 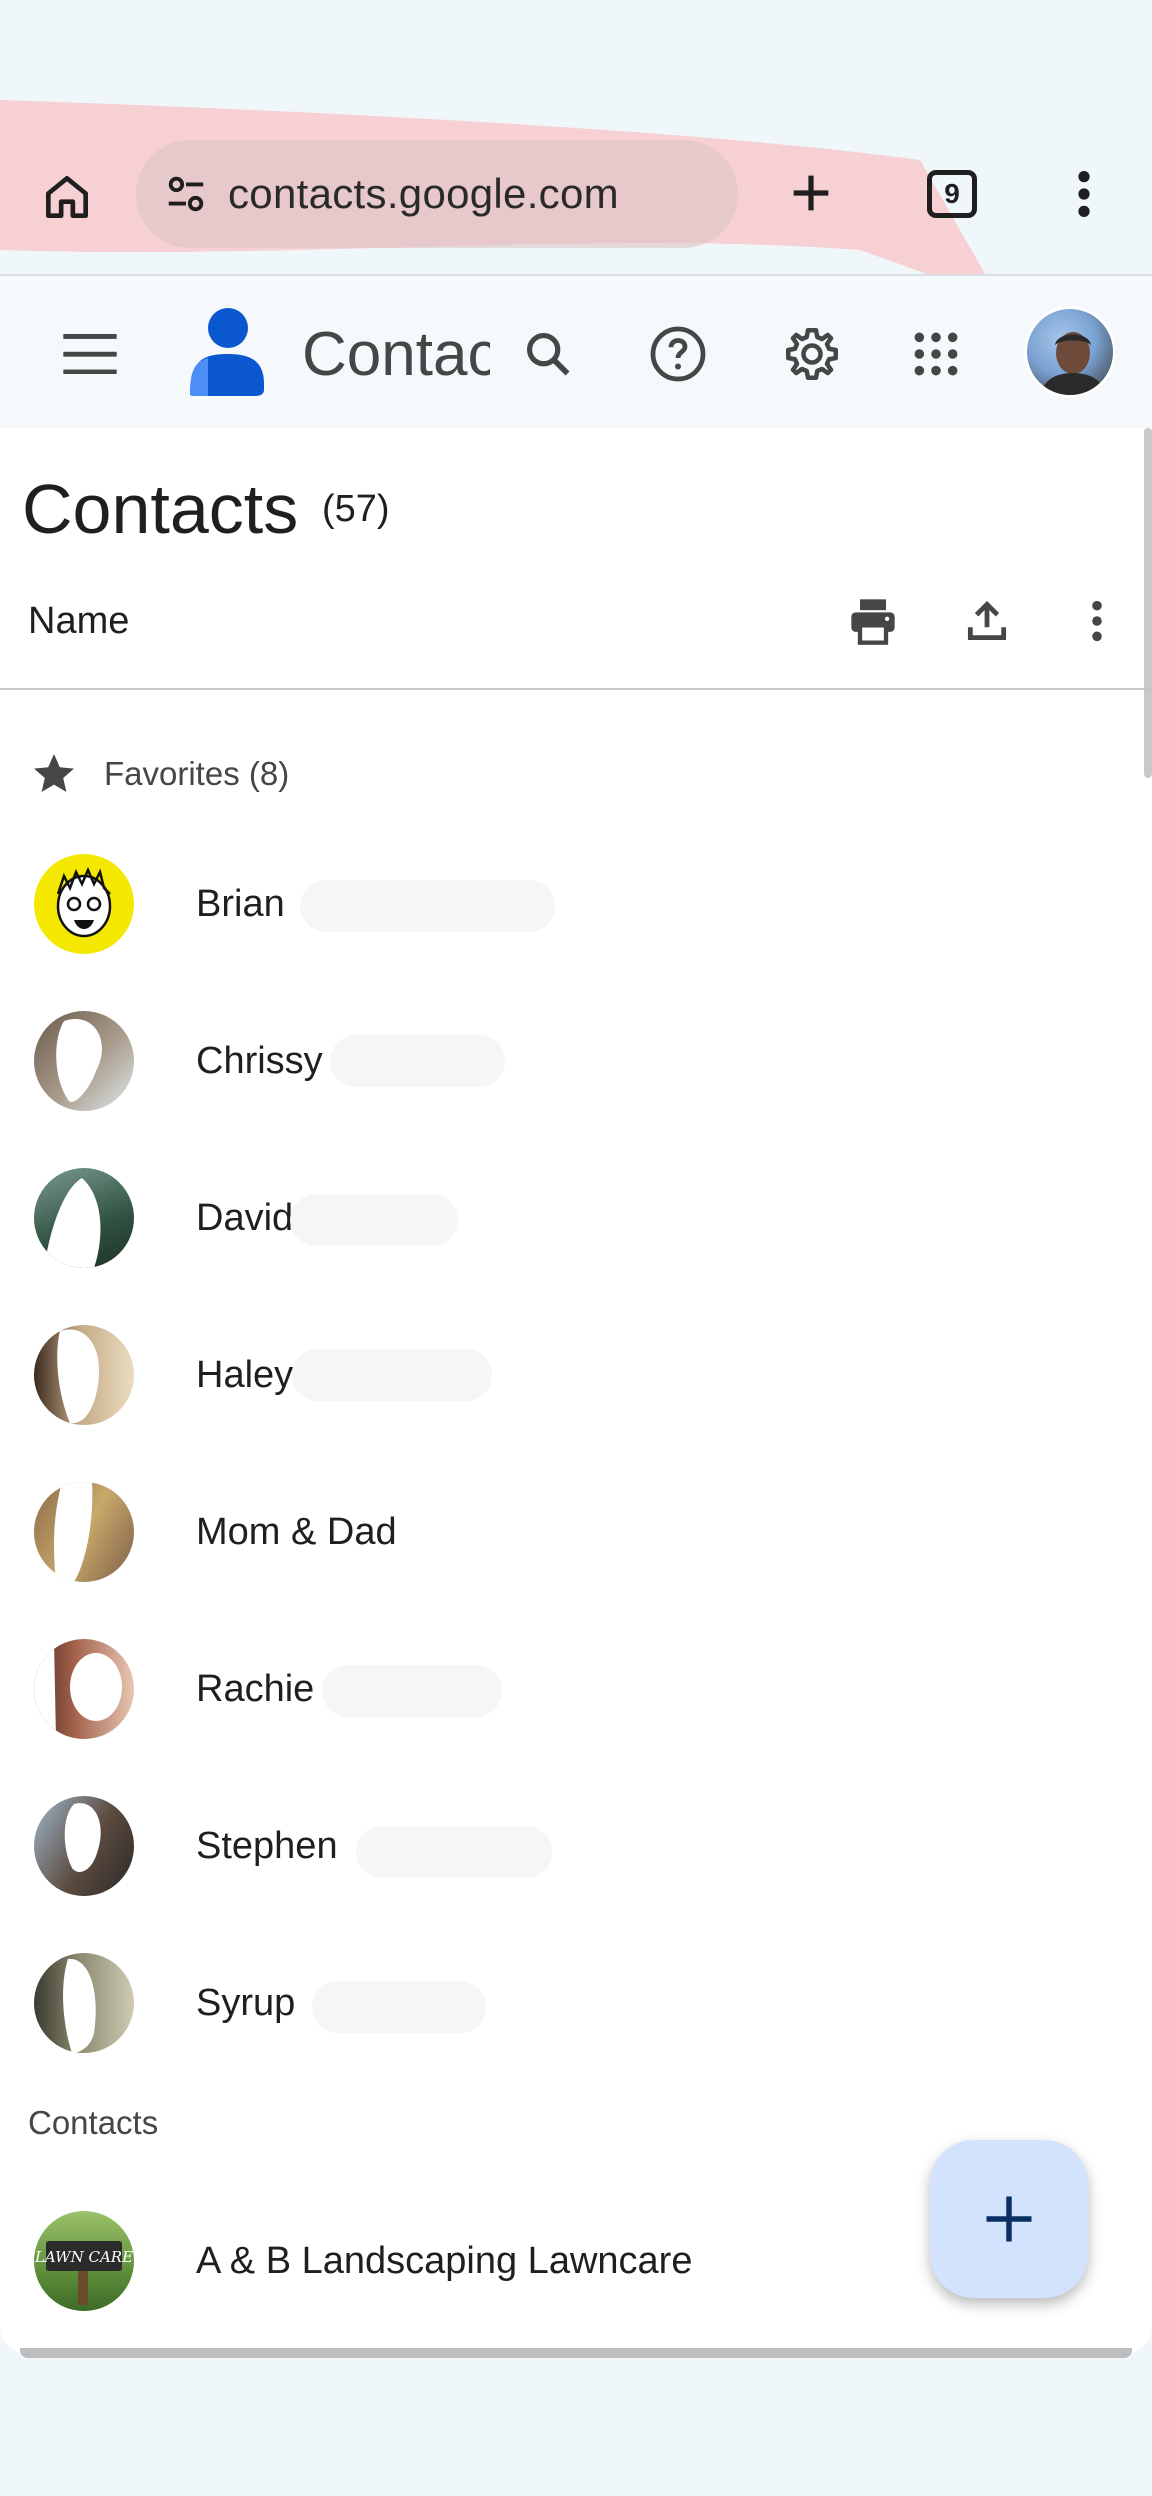 I want to click on contact-row: Chrissy, so click(x=576, y=1061).